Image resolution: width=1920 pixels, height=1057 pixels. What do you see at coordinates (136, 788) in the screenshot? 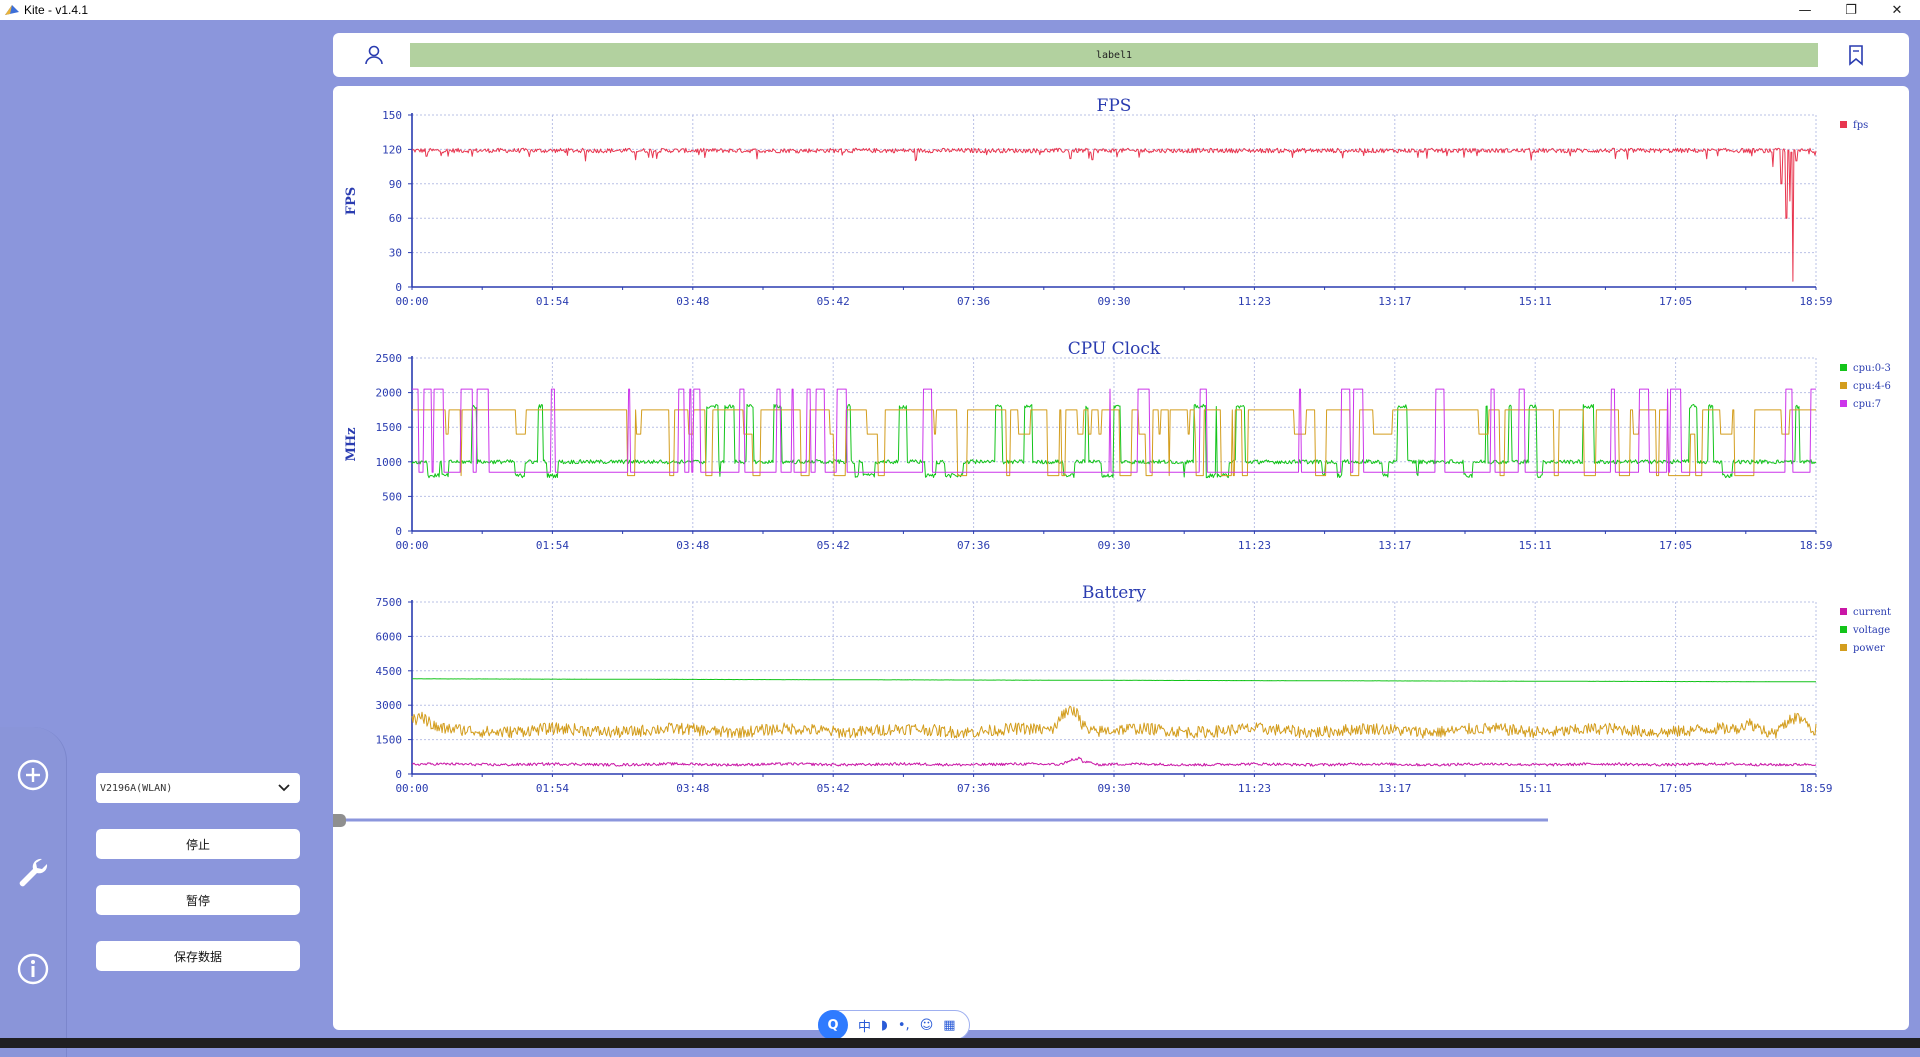
I see `device-select-value: V2196A(WLAN)` at bounding box center [136, 788].